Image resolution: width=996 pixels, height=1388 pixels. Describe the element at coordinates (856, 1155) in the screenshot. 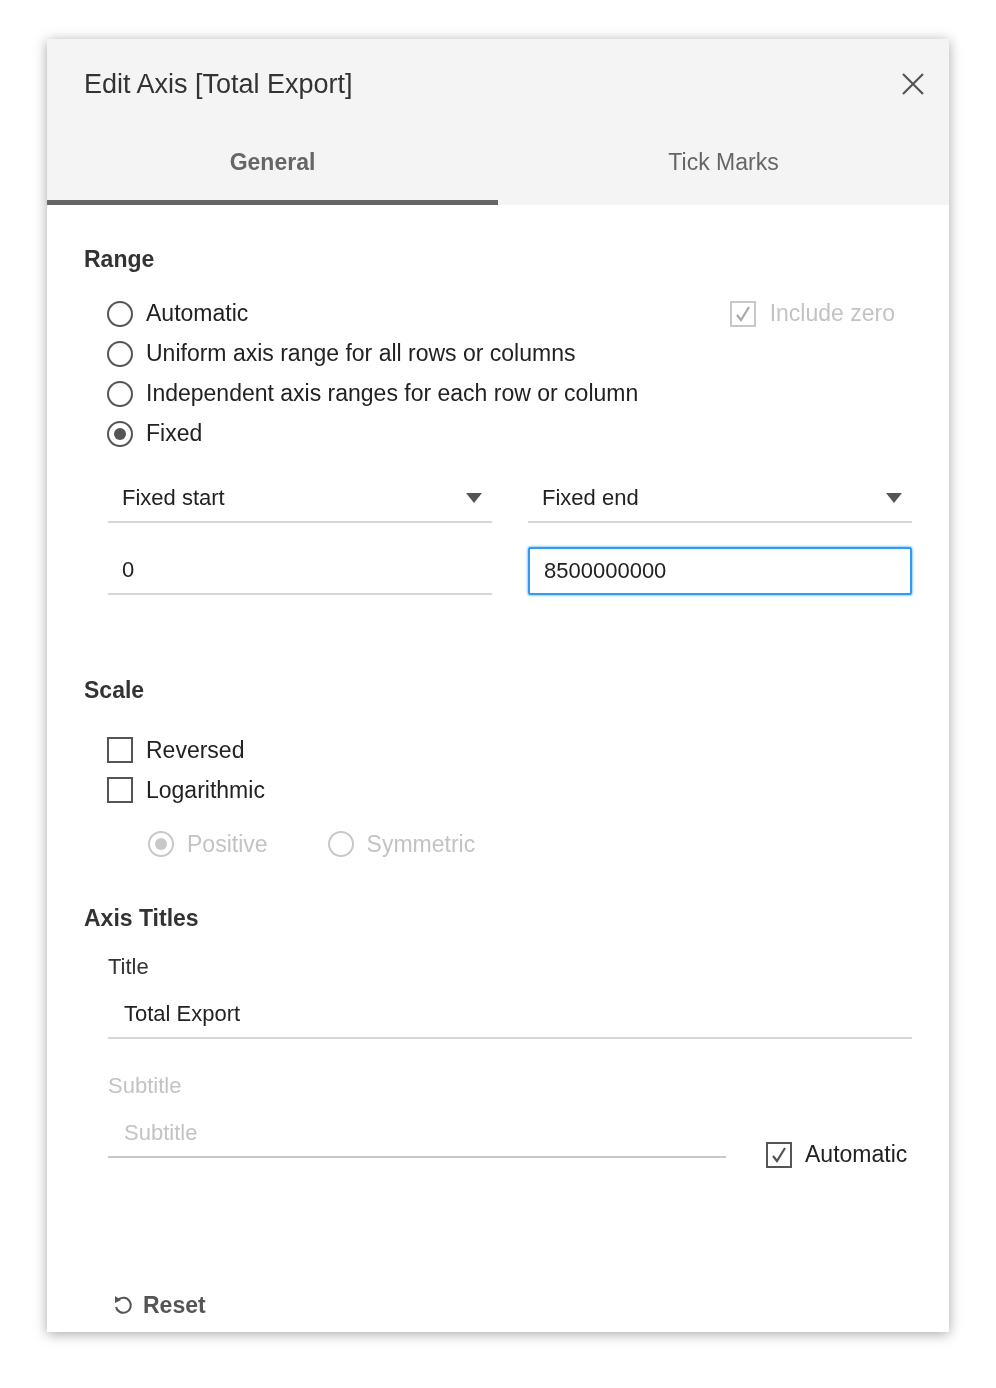

I see `checkbox-label: Automatic` at that location.